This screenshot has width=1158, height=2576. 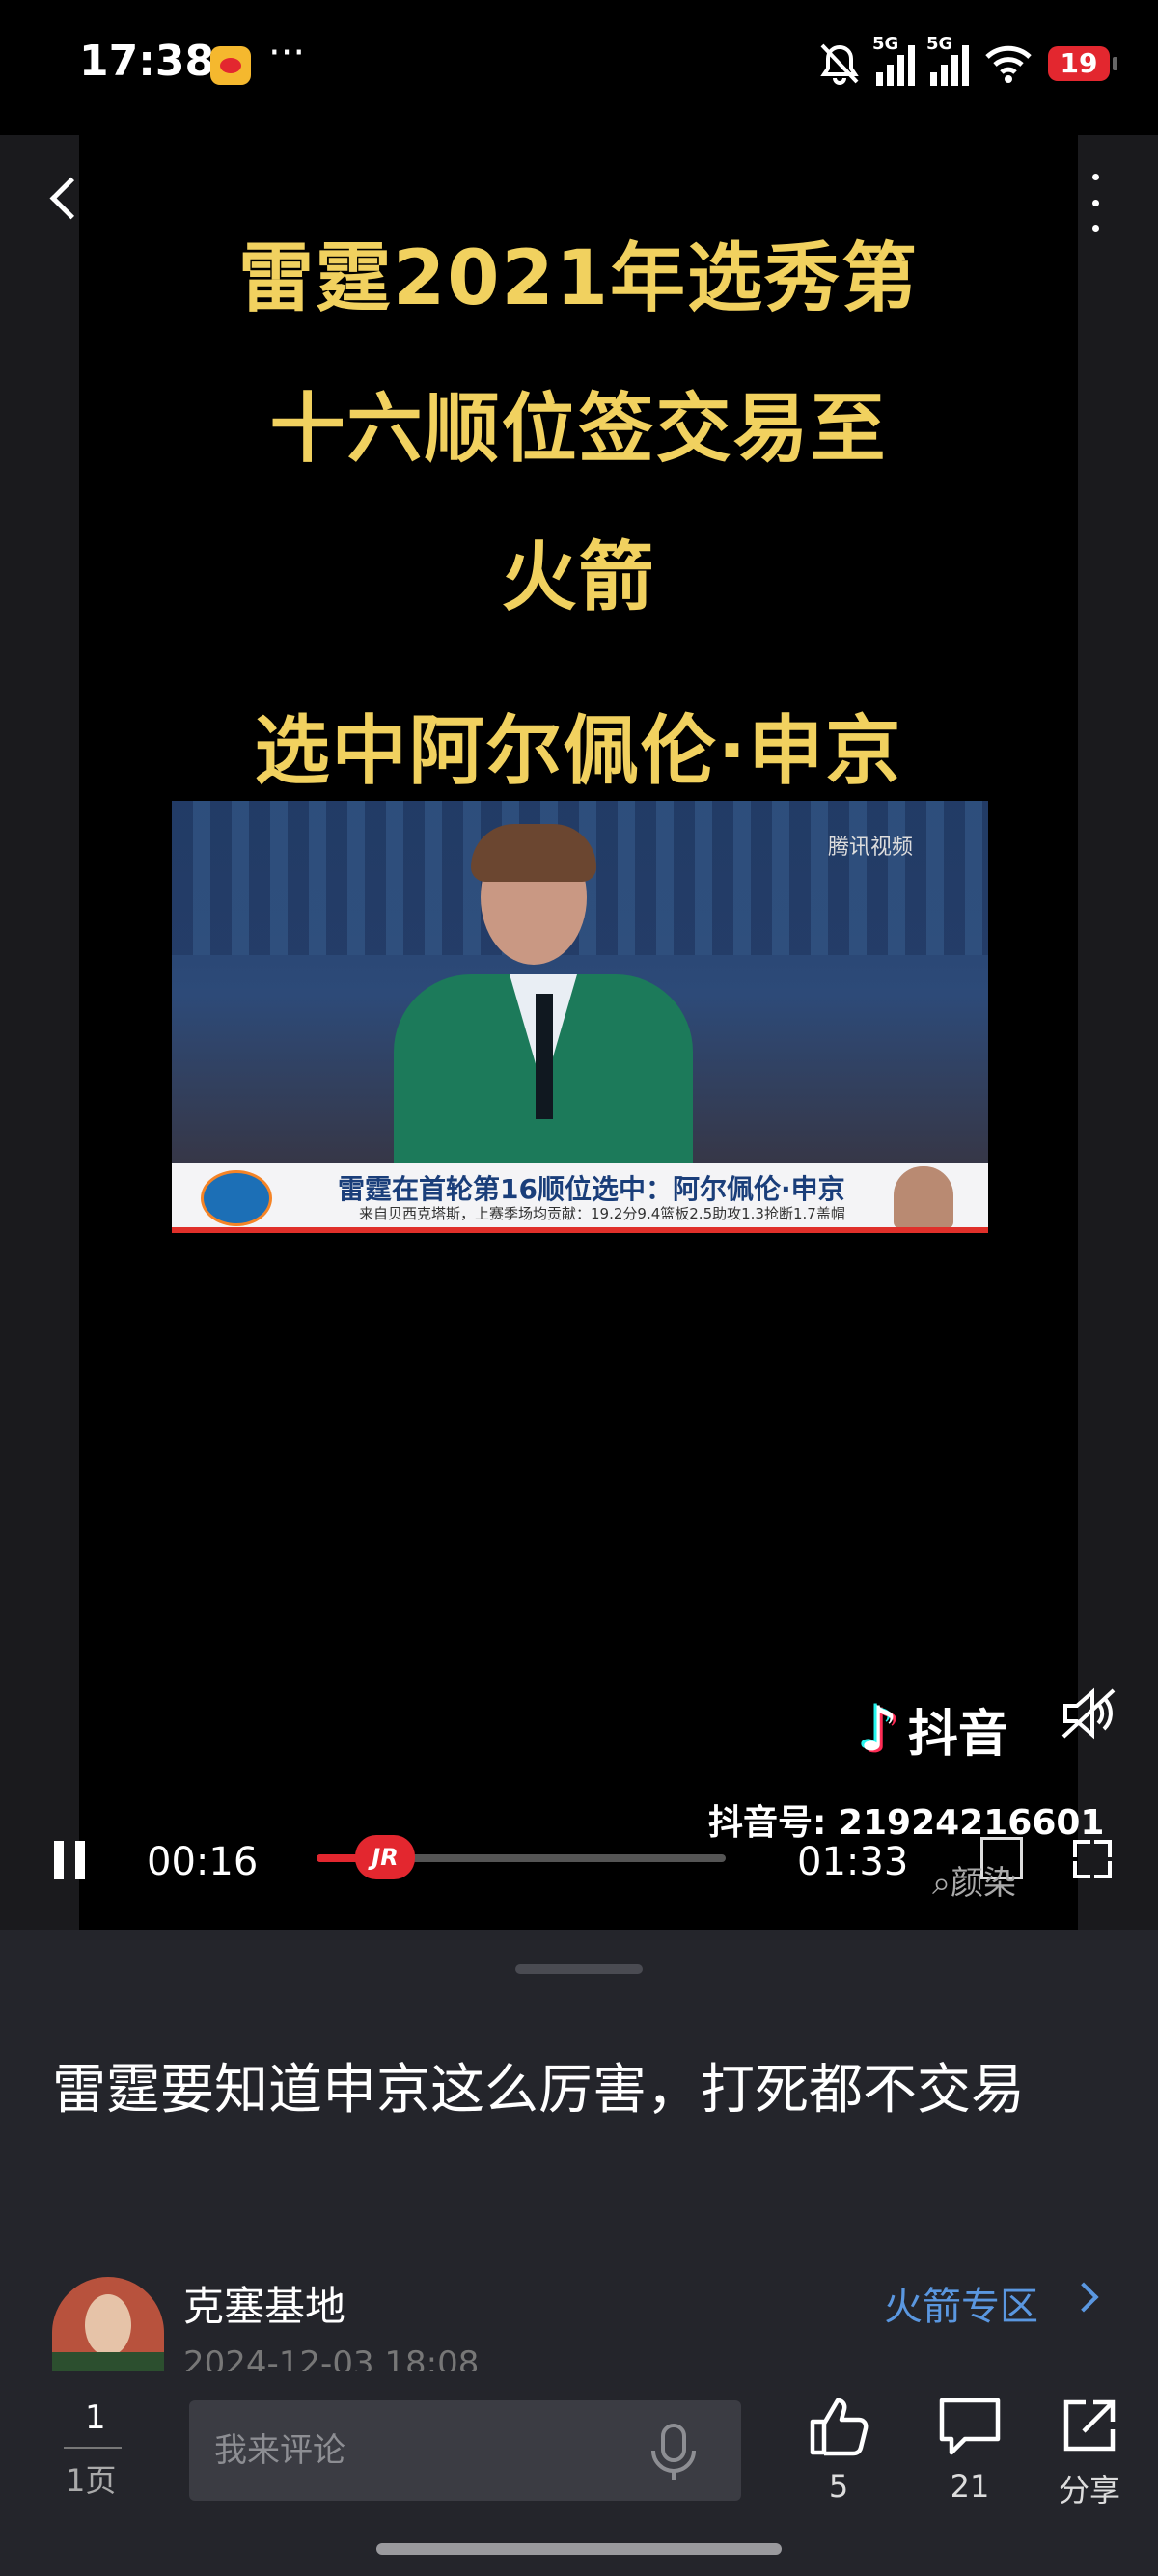 I want to click on search-icon: ⌕, so click(x=941, y=1884).